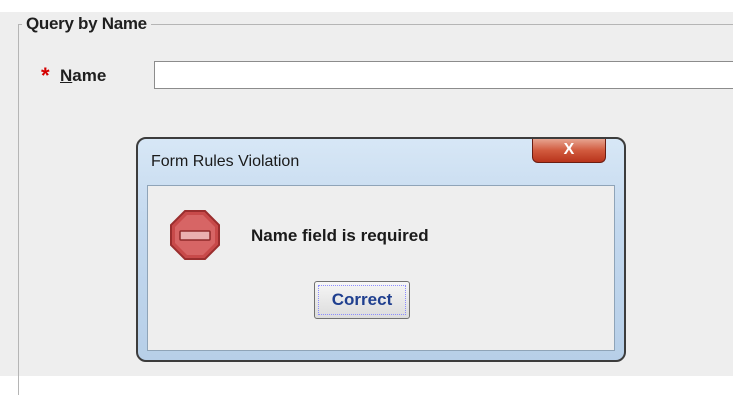  I want to click on required-indicator: *, so click(45, 75).